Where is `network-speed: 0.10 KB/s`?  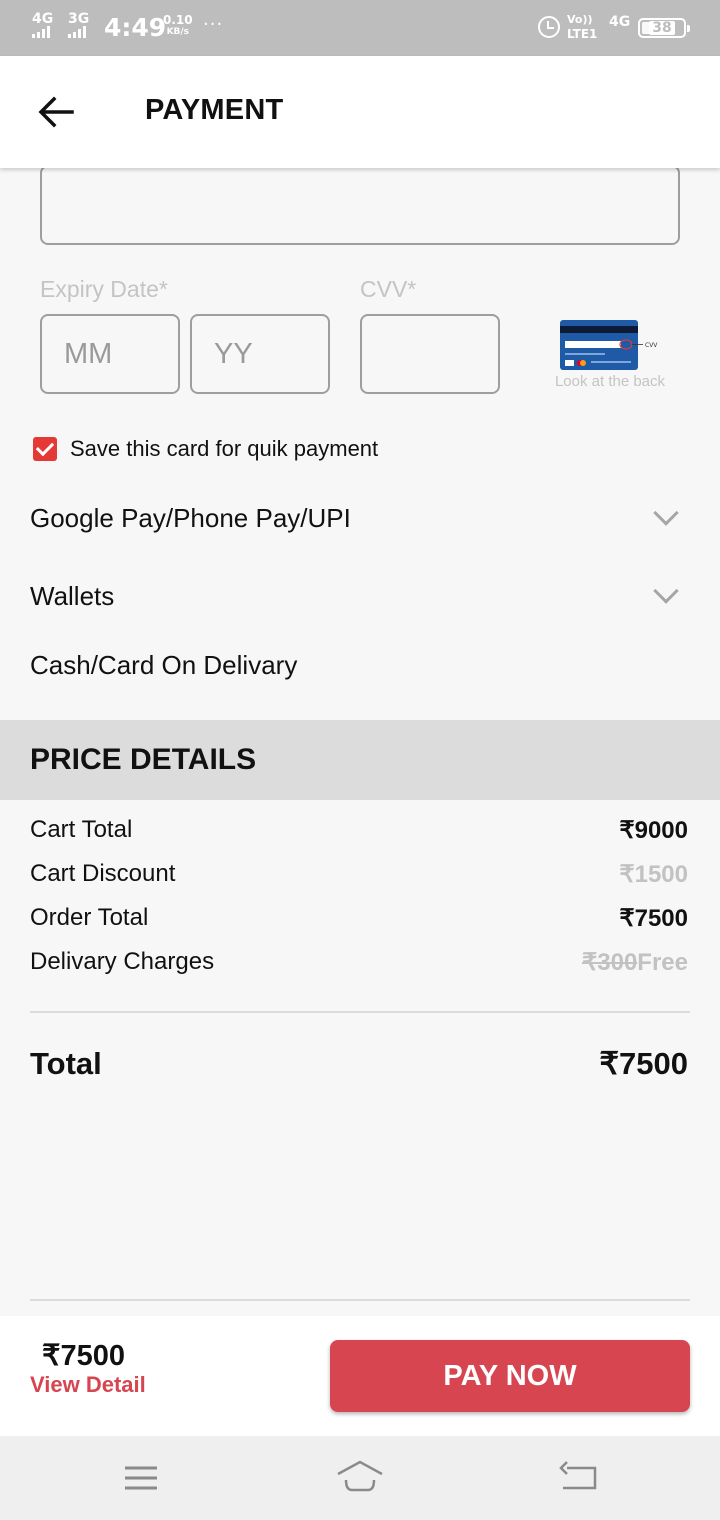
network-speed: 0.10 KB/s is located at coordinates (178, 26).